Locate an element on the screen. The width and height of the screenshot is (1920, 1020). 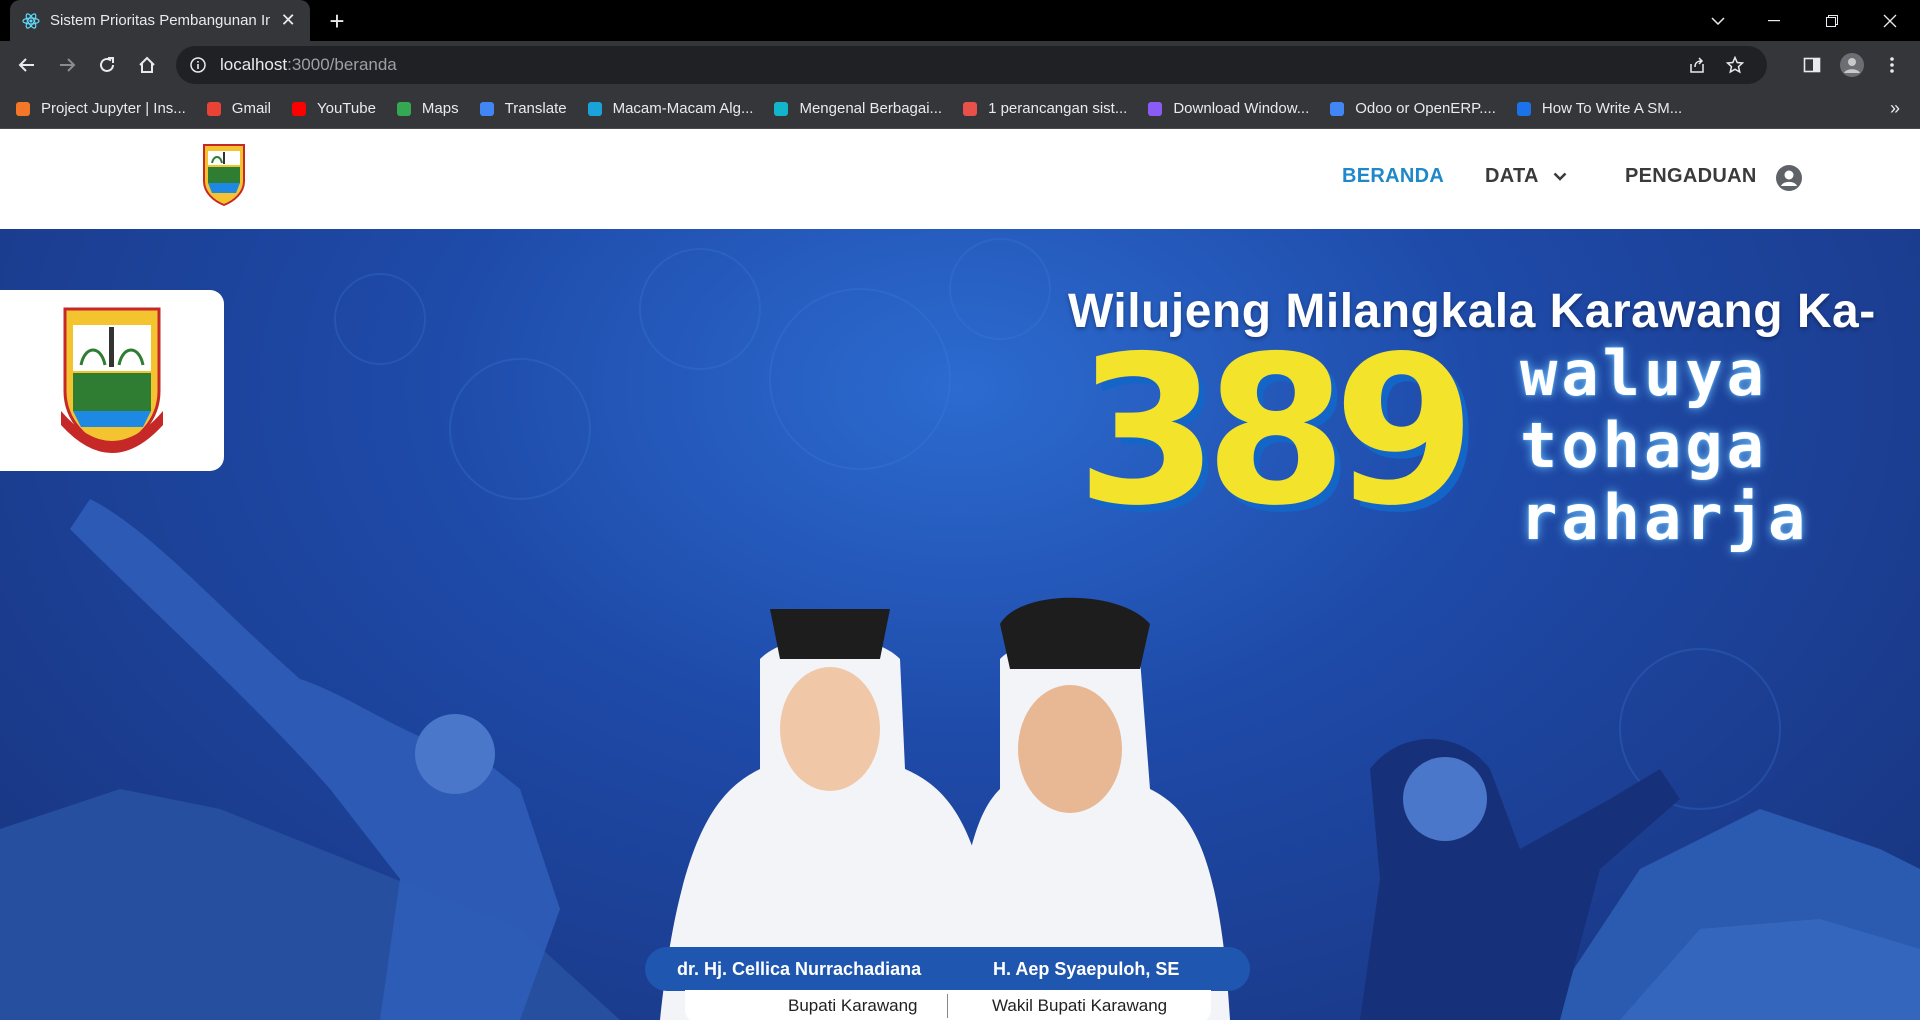
bookmark-item: Gmail is located at coordinates (238, 109).